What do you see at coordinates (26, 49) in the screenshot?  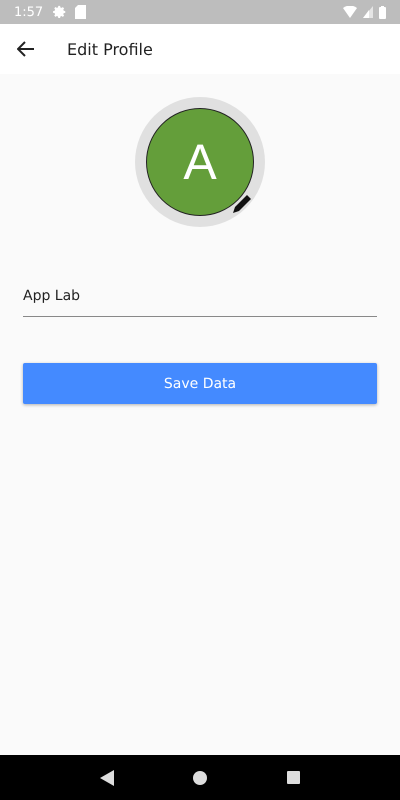 I see `back-arrow-icon` at bounding box center [26, 49].